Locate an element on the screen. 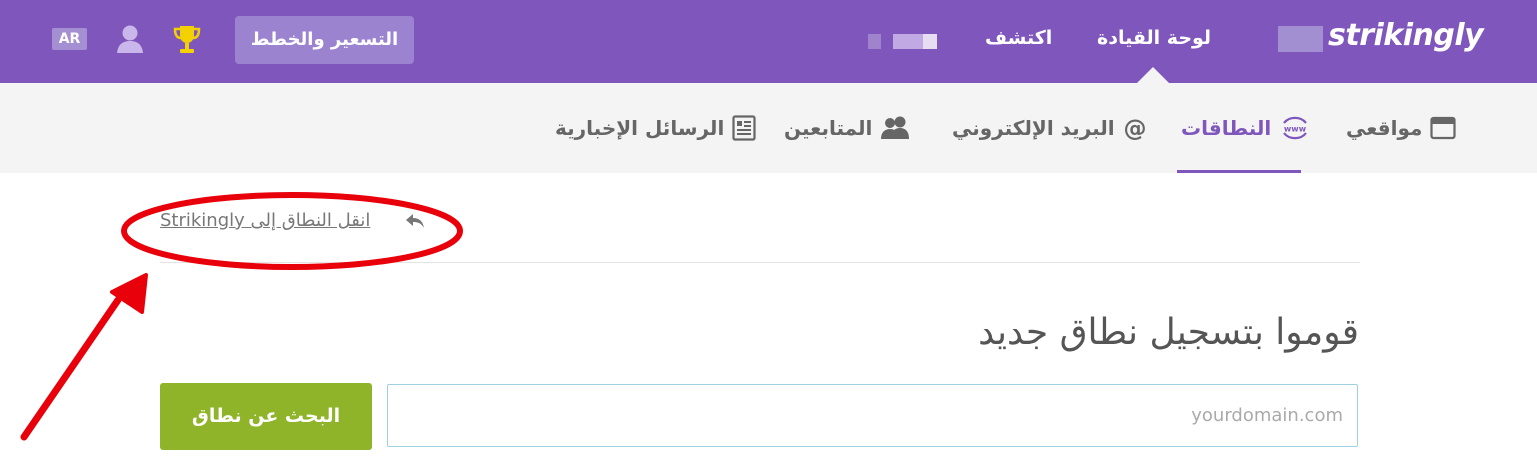  annotation-arrow-head is located at coordinates (129, 293).